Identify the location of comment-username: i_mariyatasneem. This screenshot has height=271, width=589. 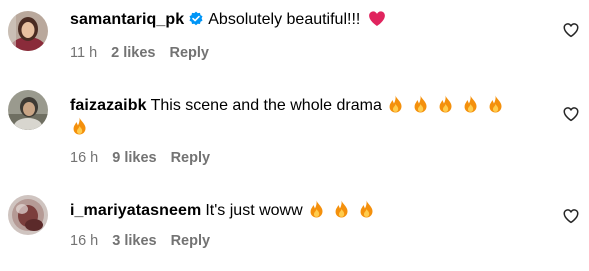
(135, 210).